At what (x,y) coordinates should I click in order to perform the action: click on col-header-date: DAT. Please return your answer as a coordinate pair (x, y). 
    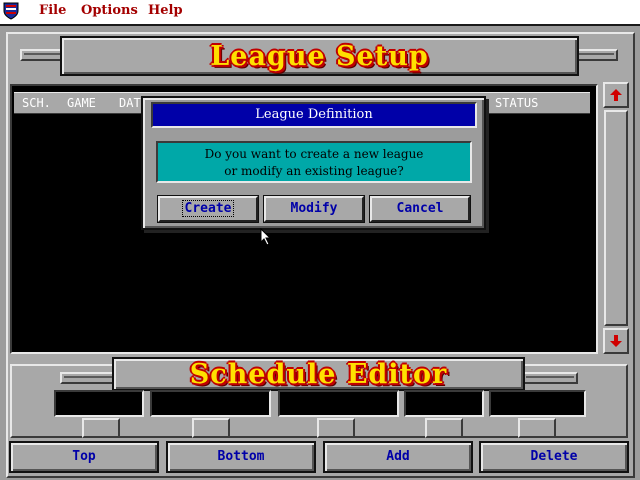
    Looking at the image, I should click on (130, 103).